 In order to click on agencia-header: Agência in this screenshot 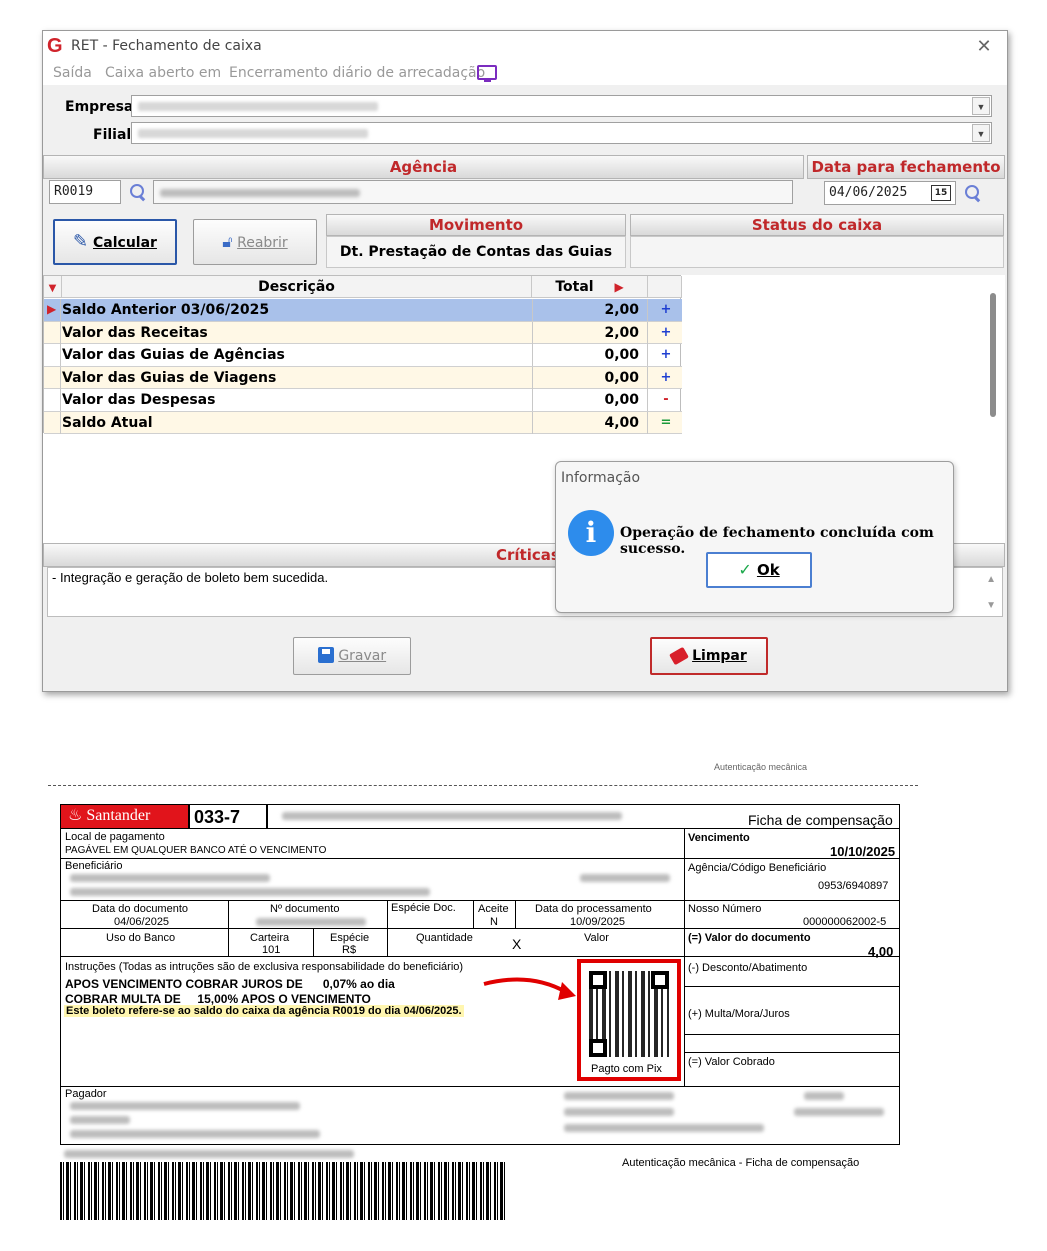, I will do `click(423, 167)`.